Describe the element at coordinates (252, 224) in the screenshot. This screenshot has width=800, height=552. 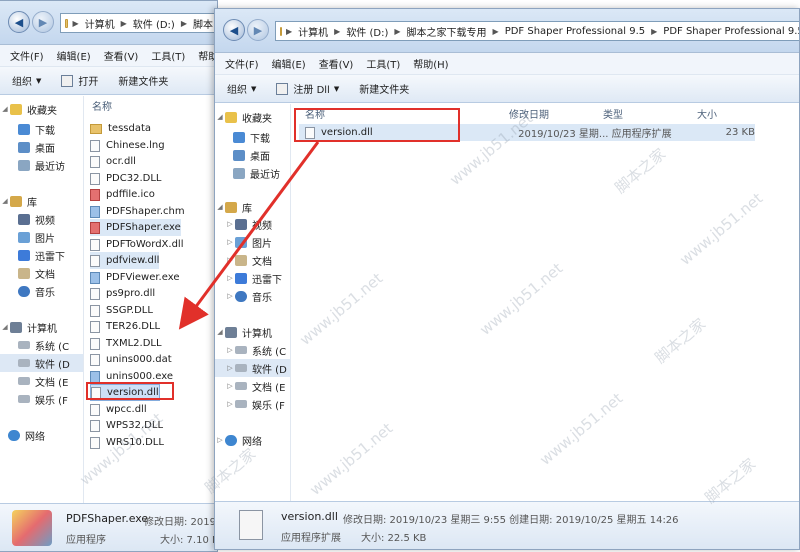
I see `nav-videos: ▷ 视频` at that location.